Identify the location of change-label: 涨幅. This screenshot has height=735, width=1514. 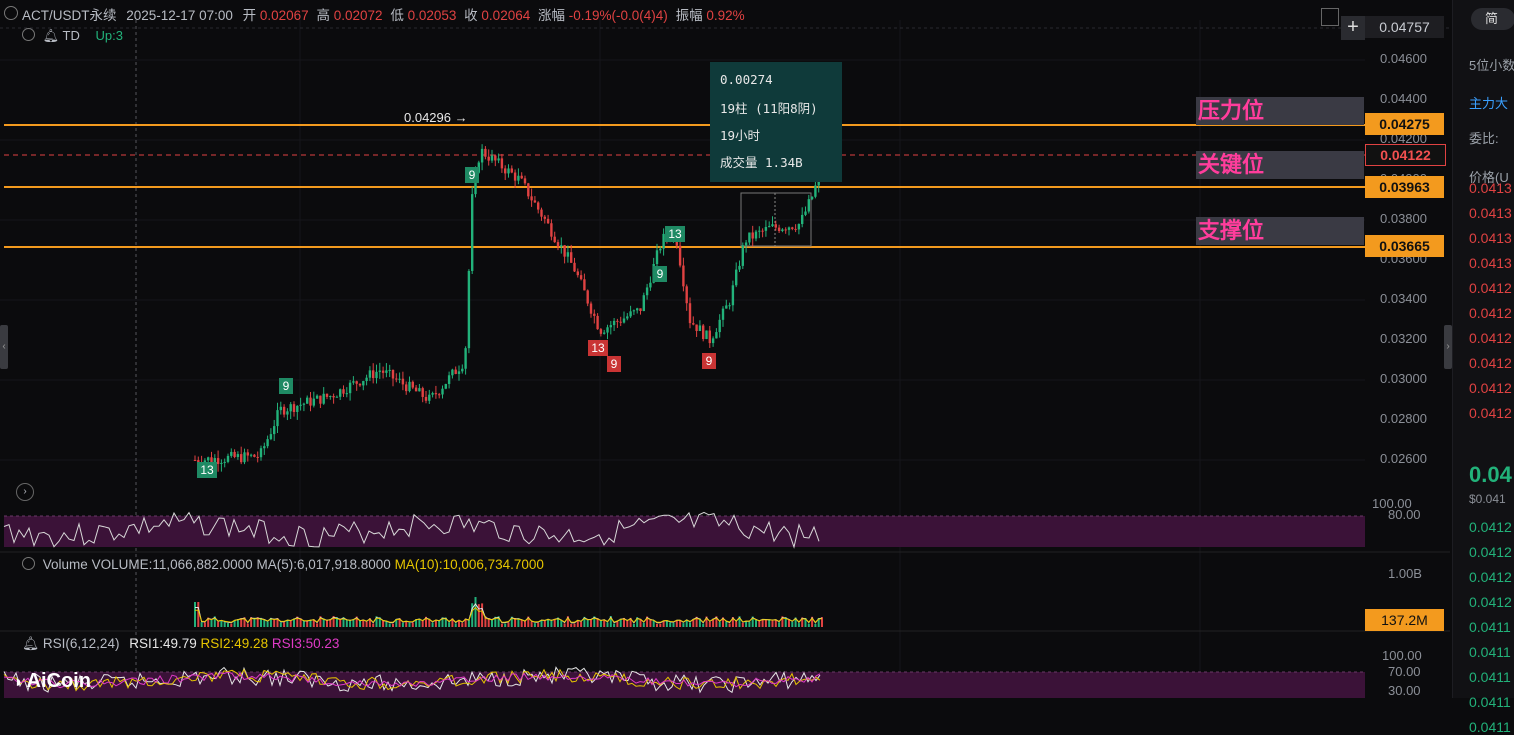
(551, 15).